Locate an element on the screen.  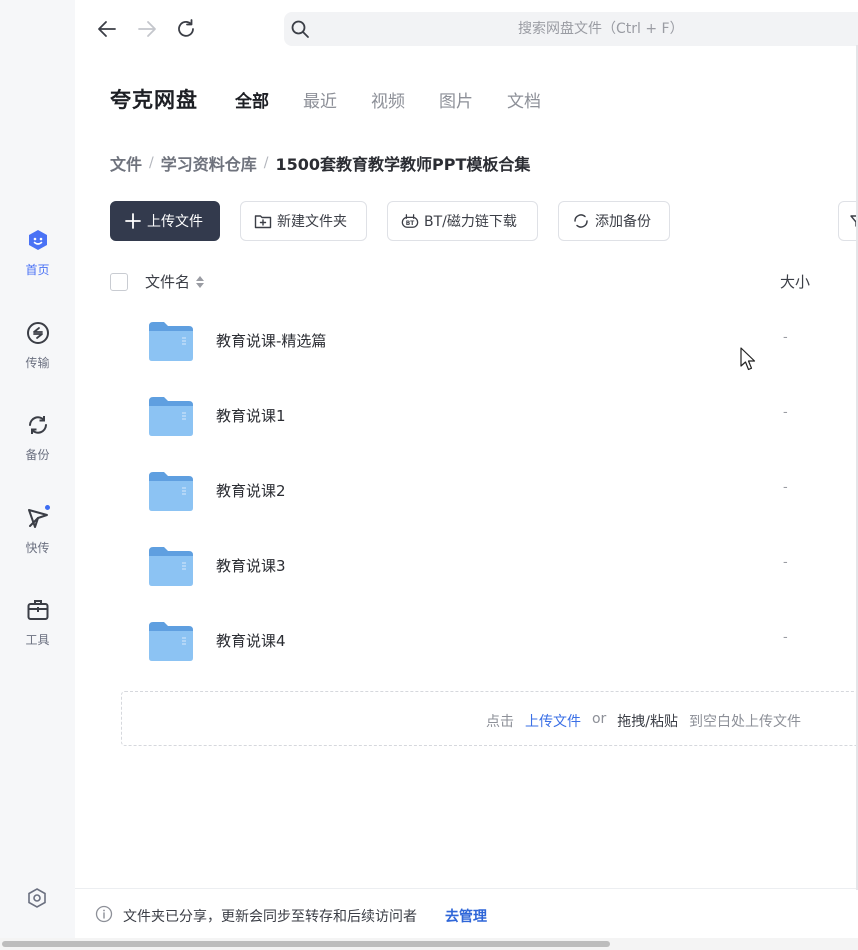
forward-button is located at coordinates (147, 29).